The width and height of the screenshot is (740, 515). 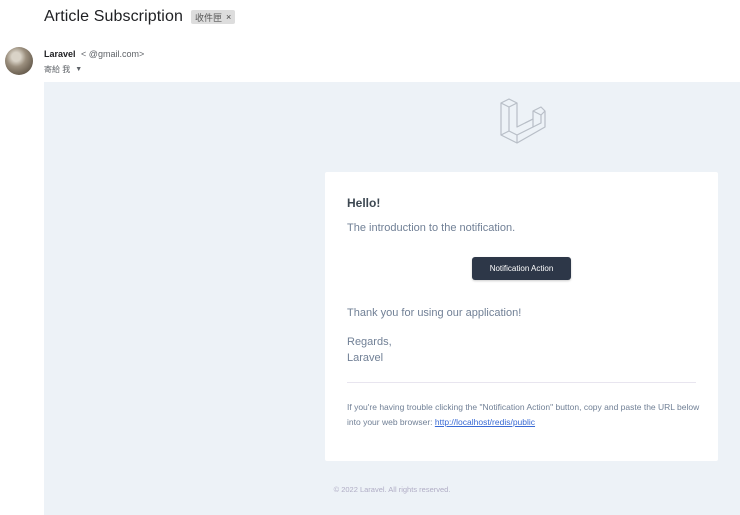 I want to click on salutation-line-2: Laravel, so click(x=365, y=358).